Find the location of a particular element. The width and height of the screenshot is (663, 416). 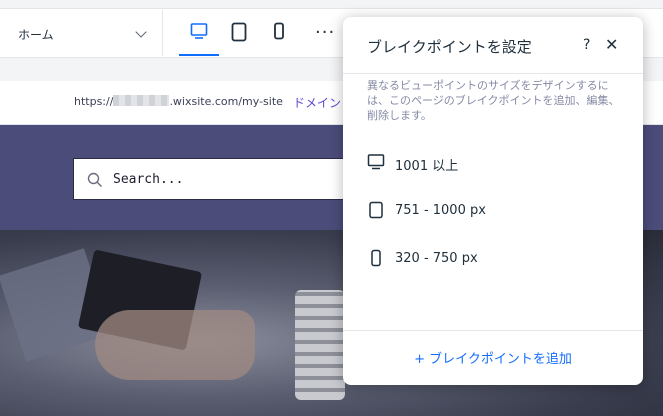

search-icon is located at coordinates (94, 179).